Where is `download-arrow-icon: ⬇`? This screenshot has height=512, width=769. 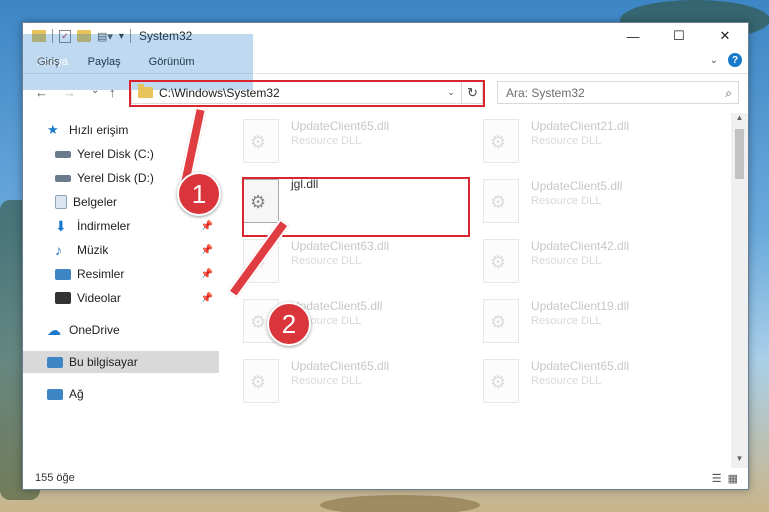 download-arrow-icon: ⬇ is located at coordinates (61, 226).